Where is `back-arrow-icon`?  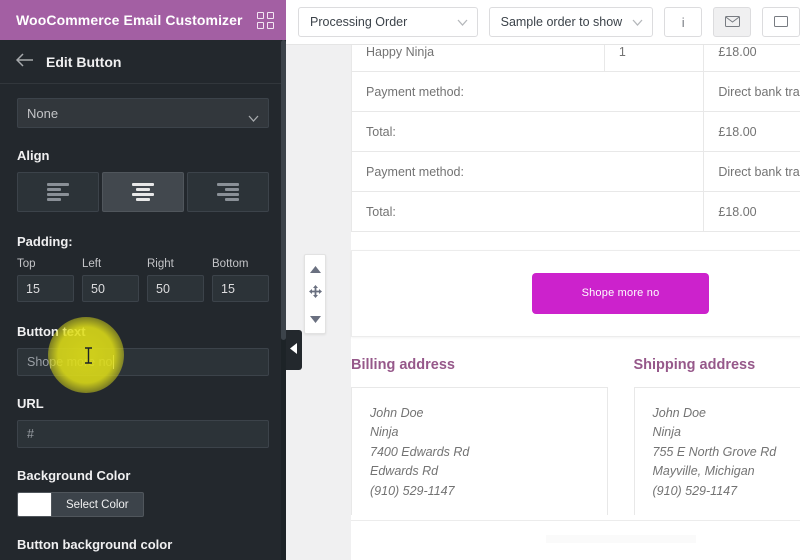 back-arrow-icon is located at coordinates (25, 61).